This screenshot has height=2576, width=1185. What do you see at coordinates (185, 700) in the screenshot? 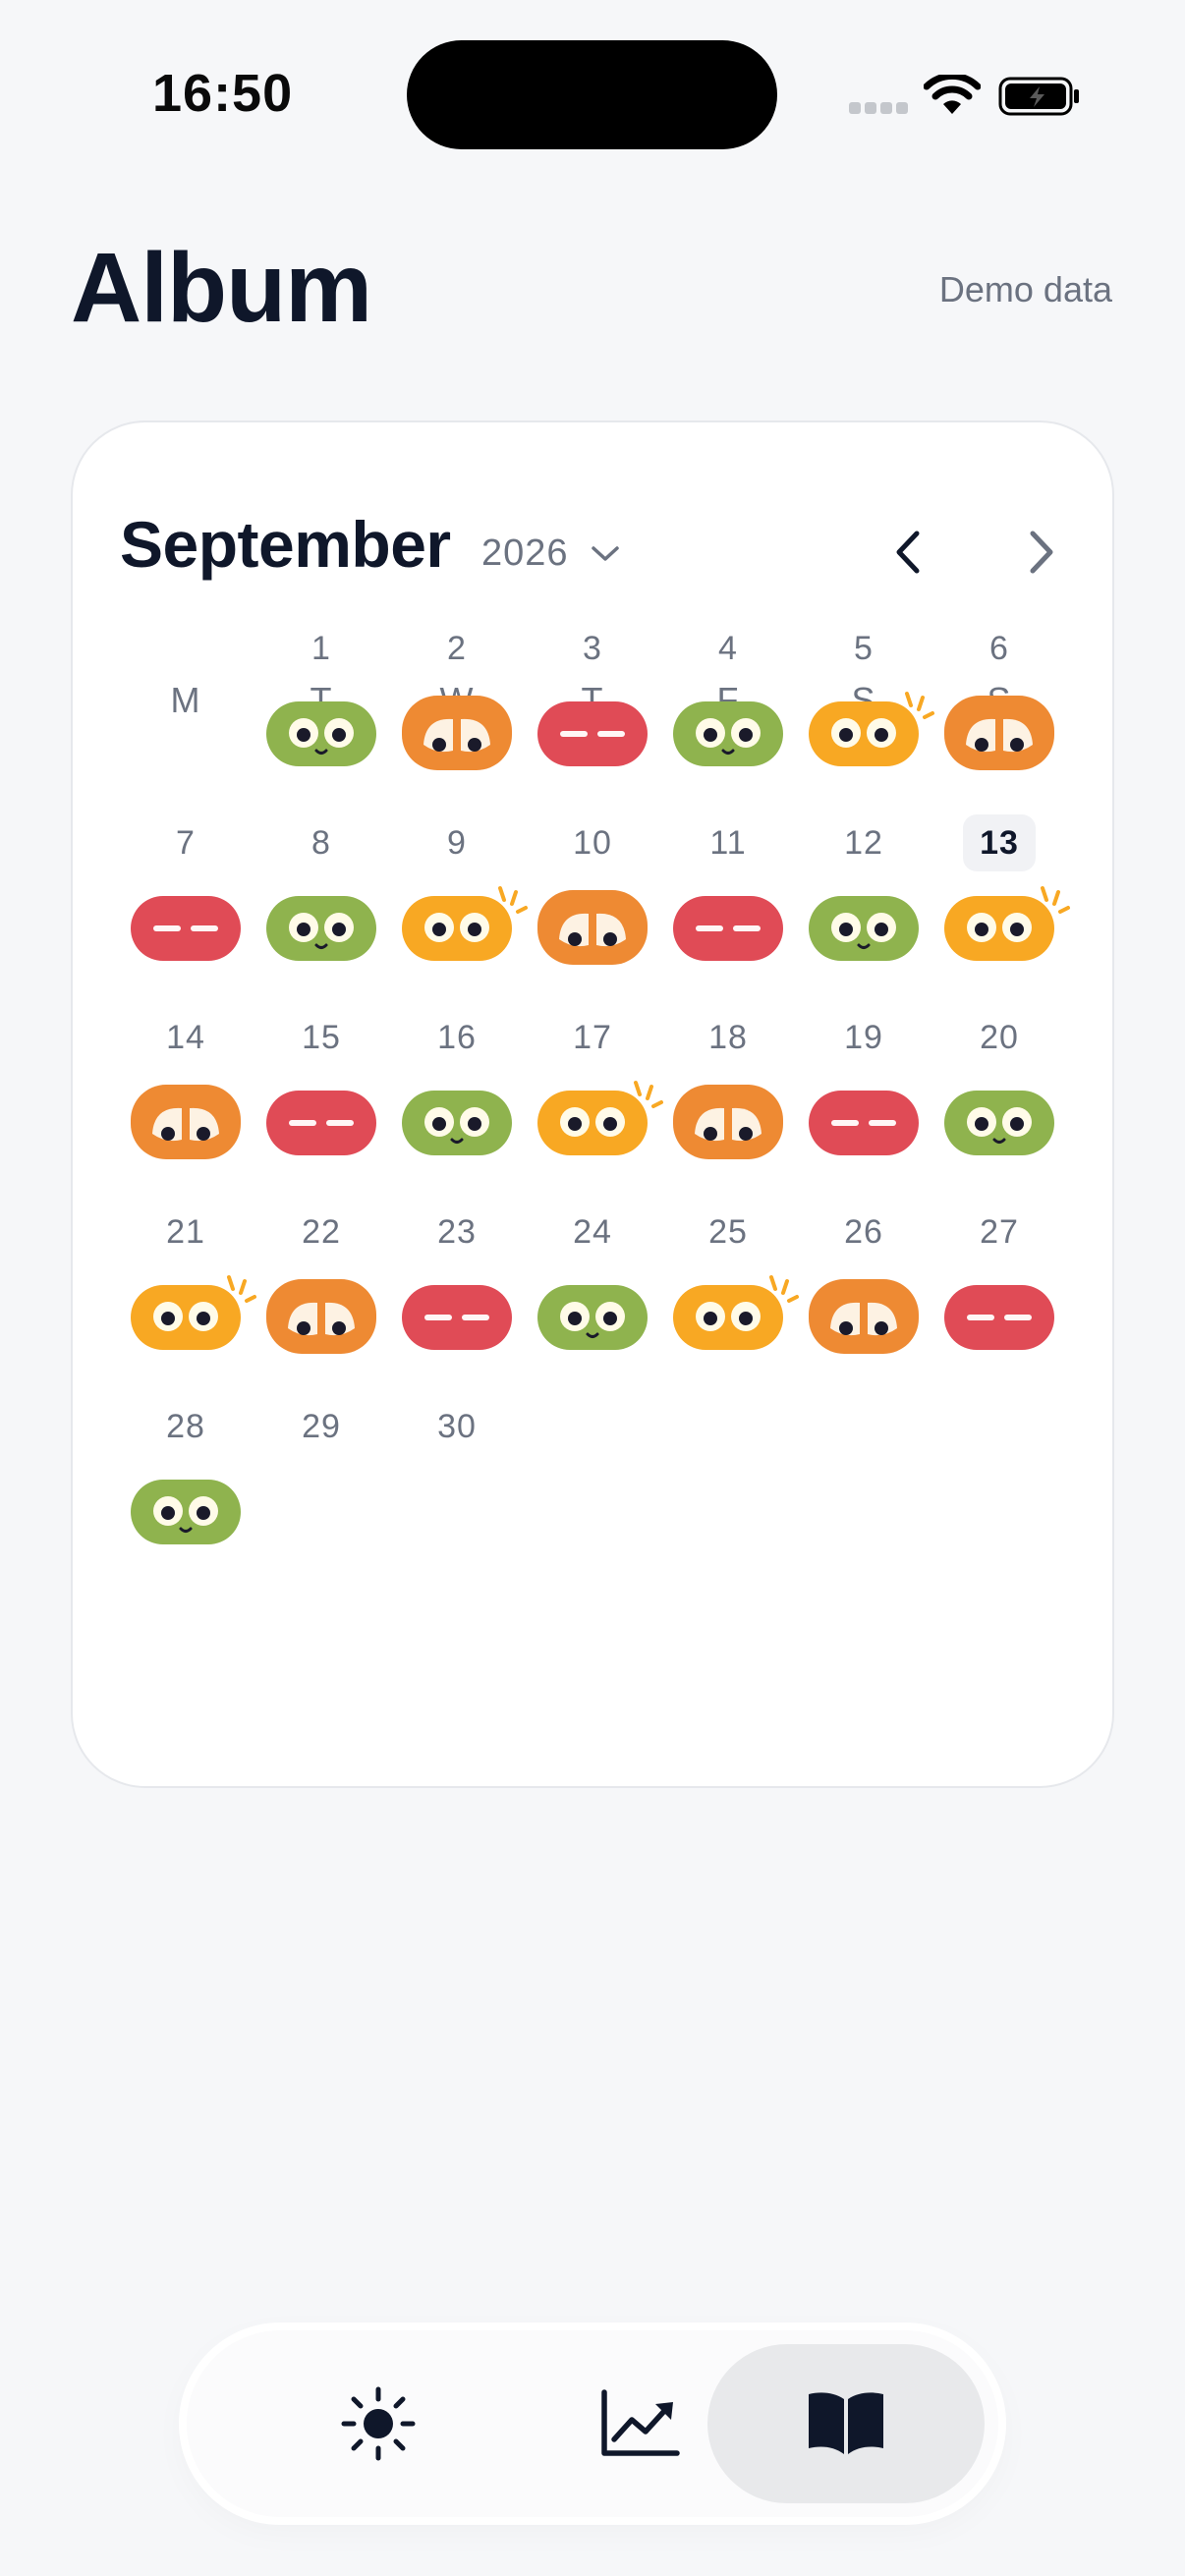
I see `weekday-label: M` at bounding box center [185, 700].